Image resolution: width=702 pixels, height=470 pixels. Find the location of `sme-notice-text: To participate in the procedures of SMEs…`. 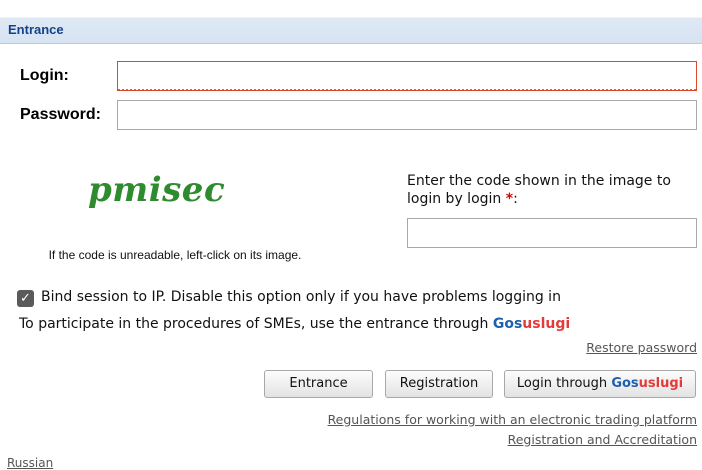

sme-notice-text: To participate in the procedures of SMEs… is located at coordinates (254, 324).